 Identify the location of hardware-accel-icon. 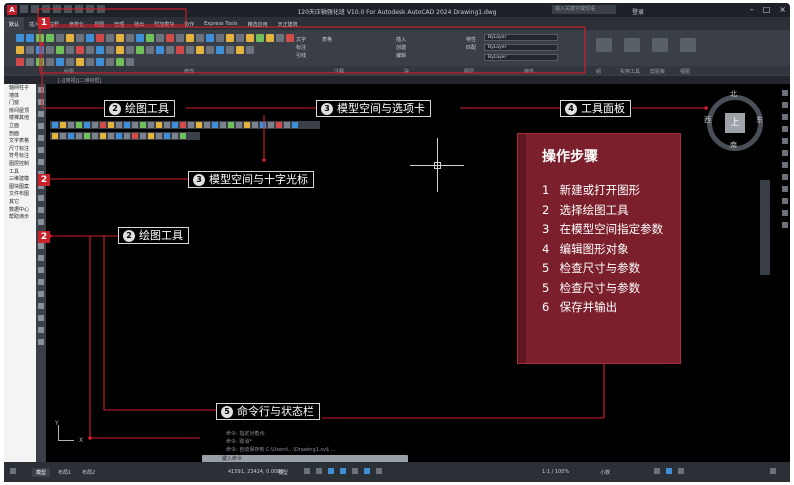
(669, 471).